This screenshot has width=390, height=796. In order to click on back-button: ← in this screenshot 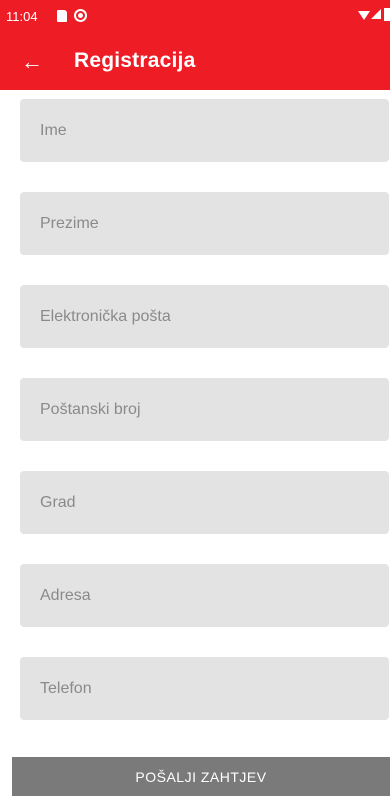, I will do `click(32, 62)`.